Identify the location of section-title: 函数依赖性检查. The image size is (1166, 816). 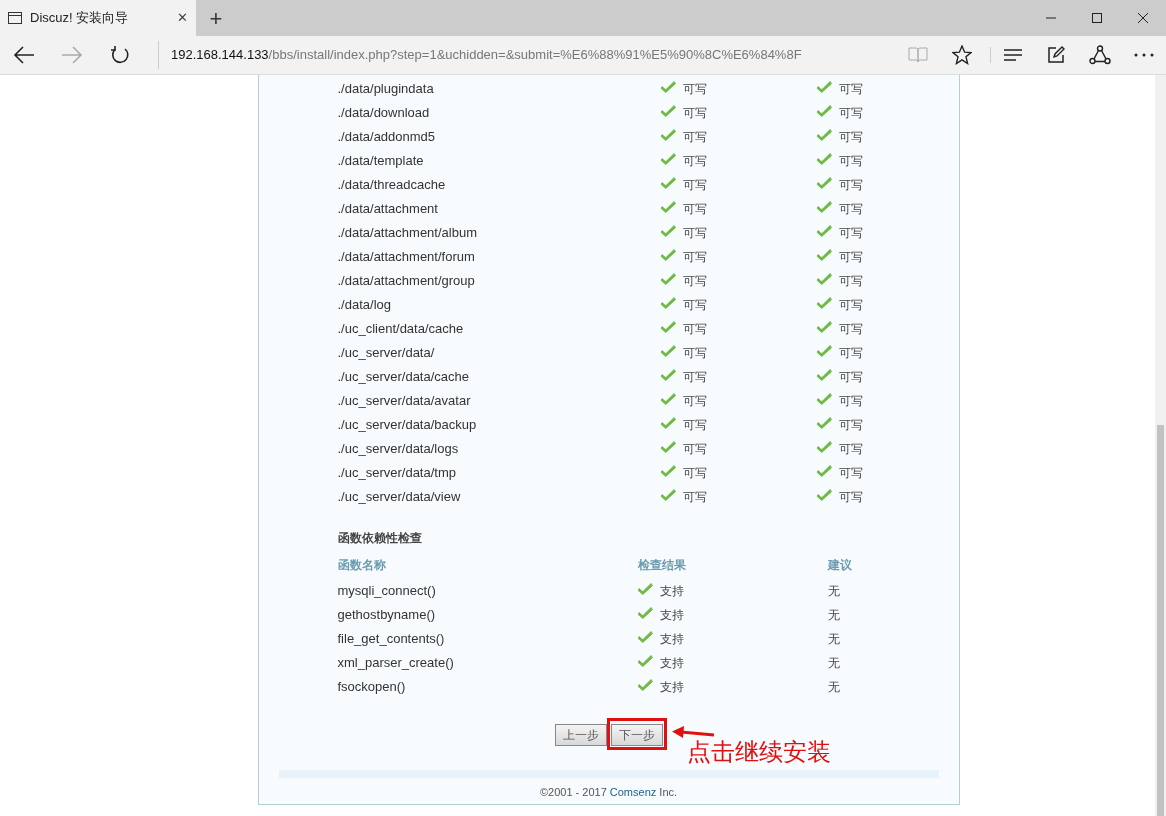
(380, 538).